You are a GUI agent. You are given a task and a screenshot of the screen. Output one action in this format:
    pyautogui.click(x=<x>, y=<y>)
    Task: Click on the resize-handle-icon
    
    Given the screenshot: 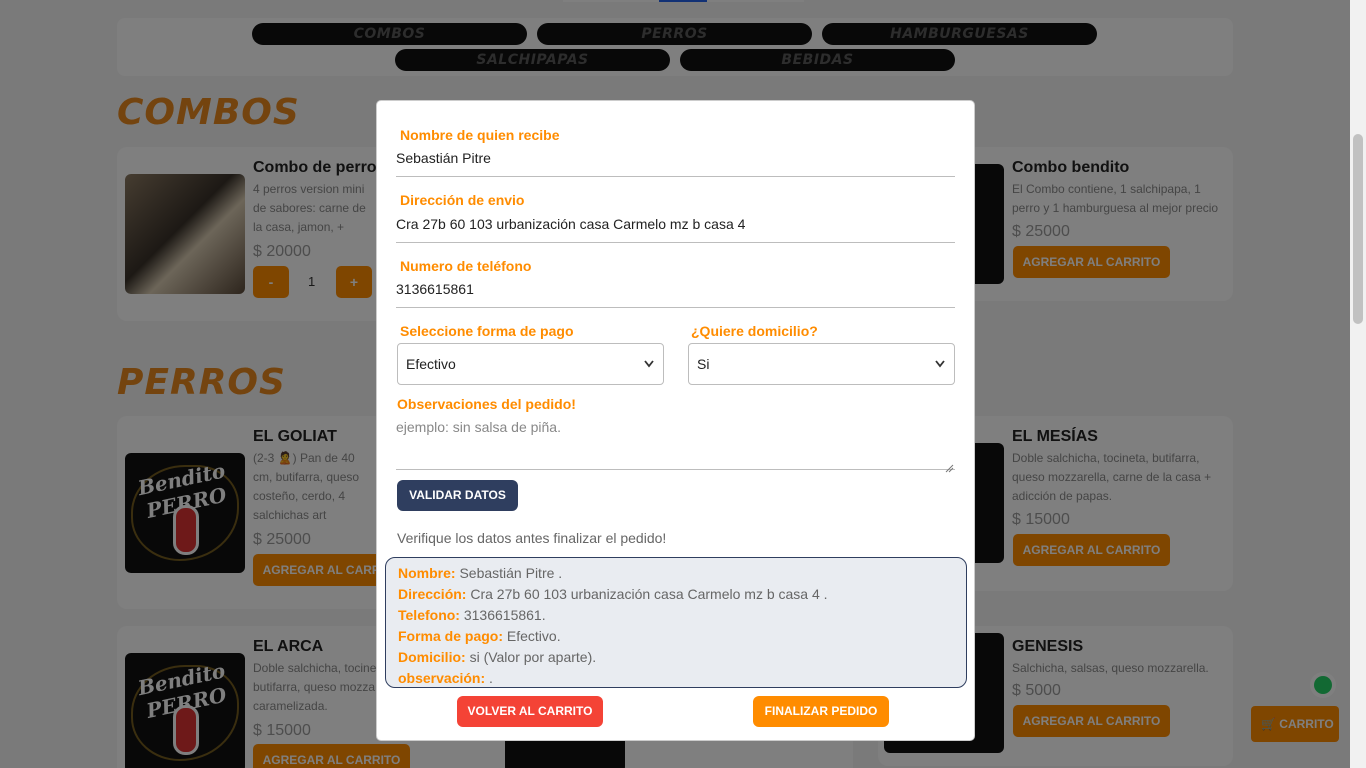 What is the action you would take?
    pyautogui.click(x=949, y=466)
    